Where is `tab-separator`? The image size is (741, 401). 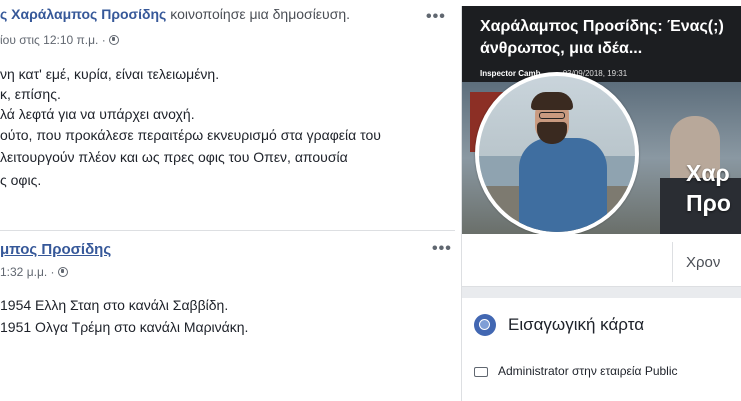 tab-separator is located at coordinates (672, 262).